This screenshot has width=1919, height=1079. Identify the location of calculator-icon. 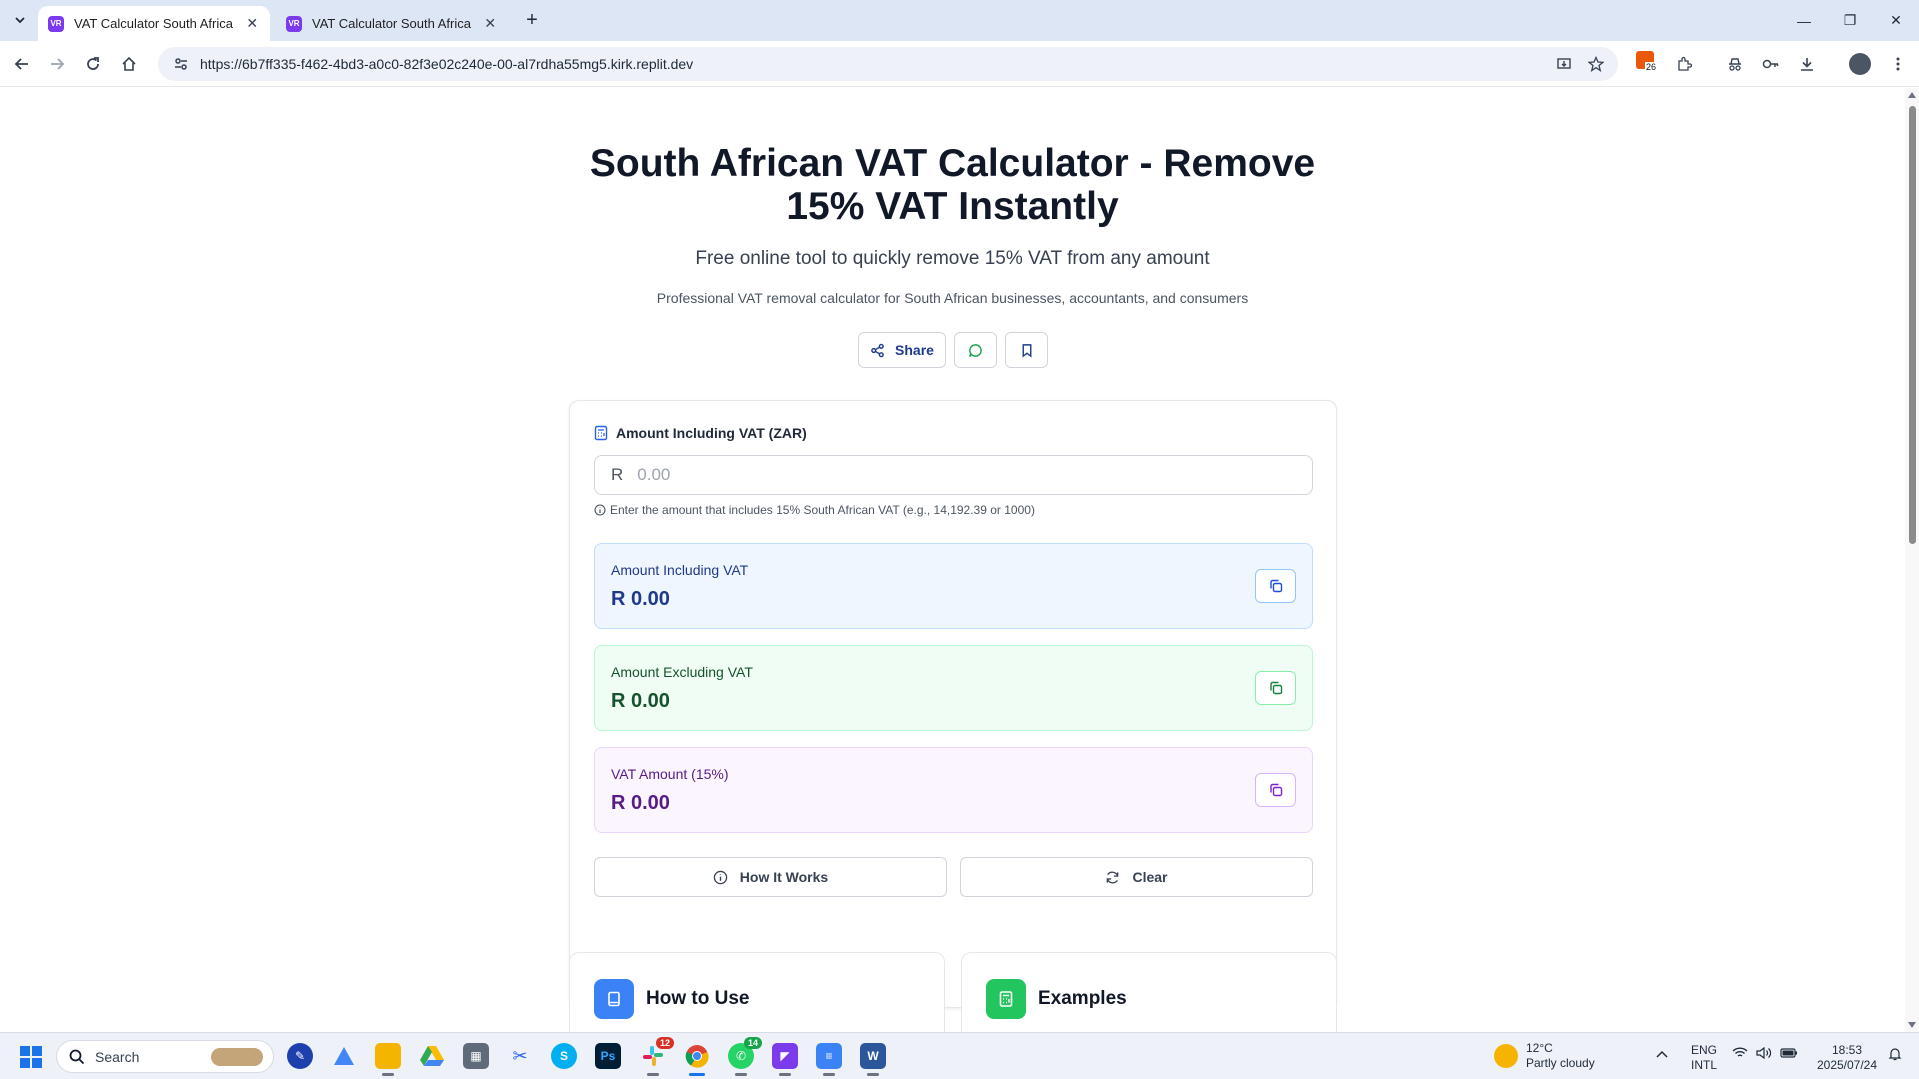
(1006, 999).